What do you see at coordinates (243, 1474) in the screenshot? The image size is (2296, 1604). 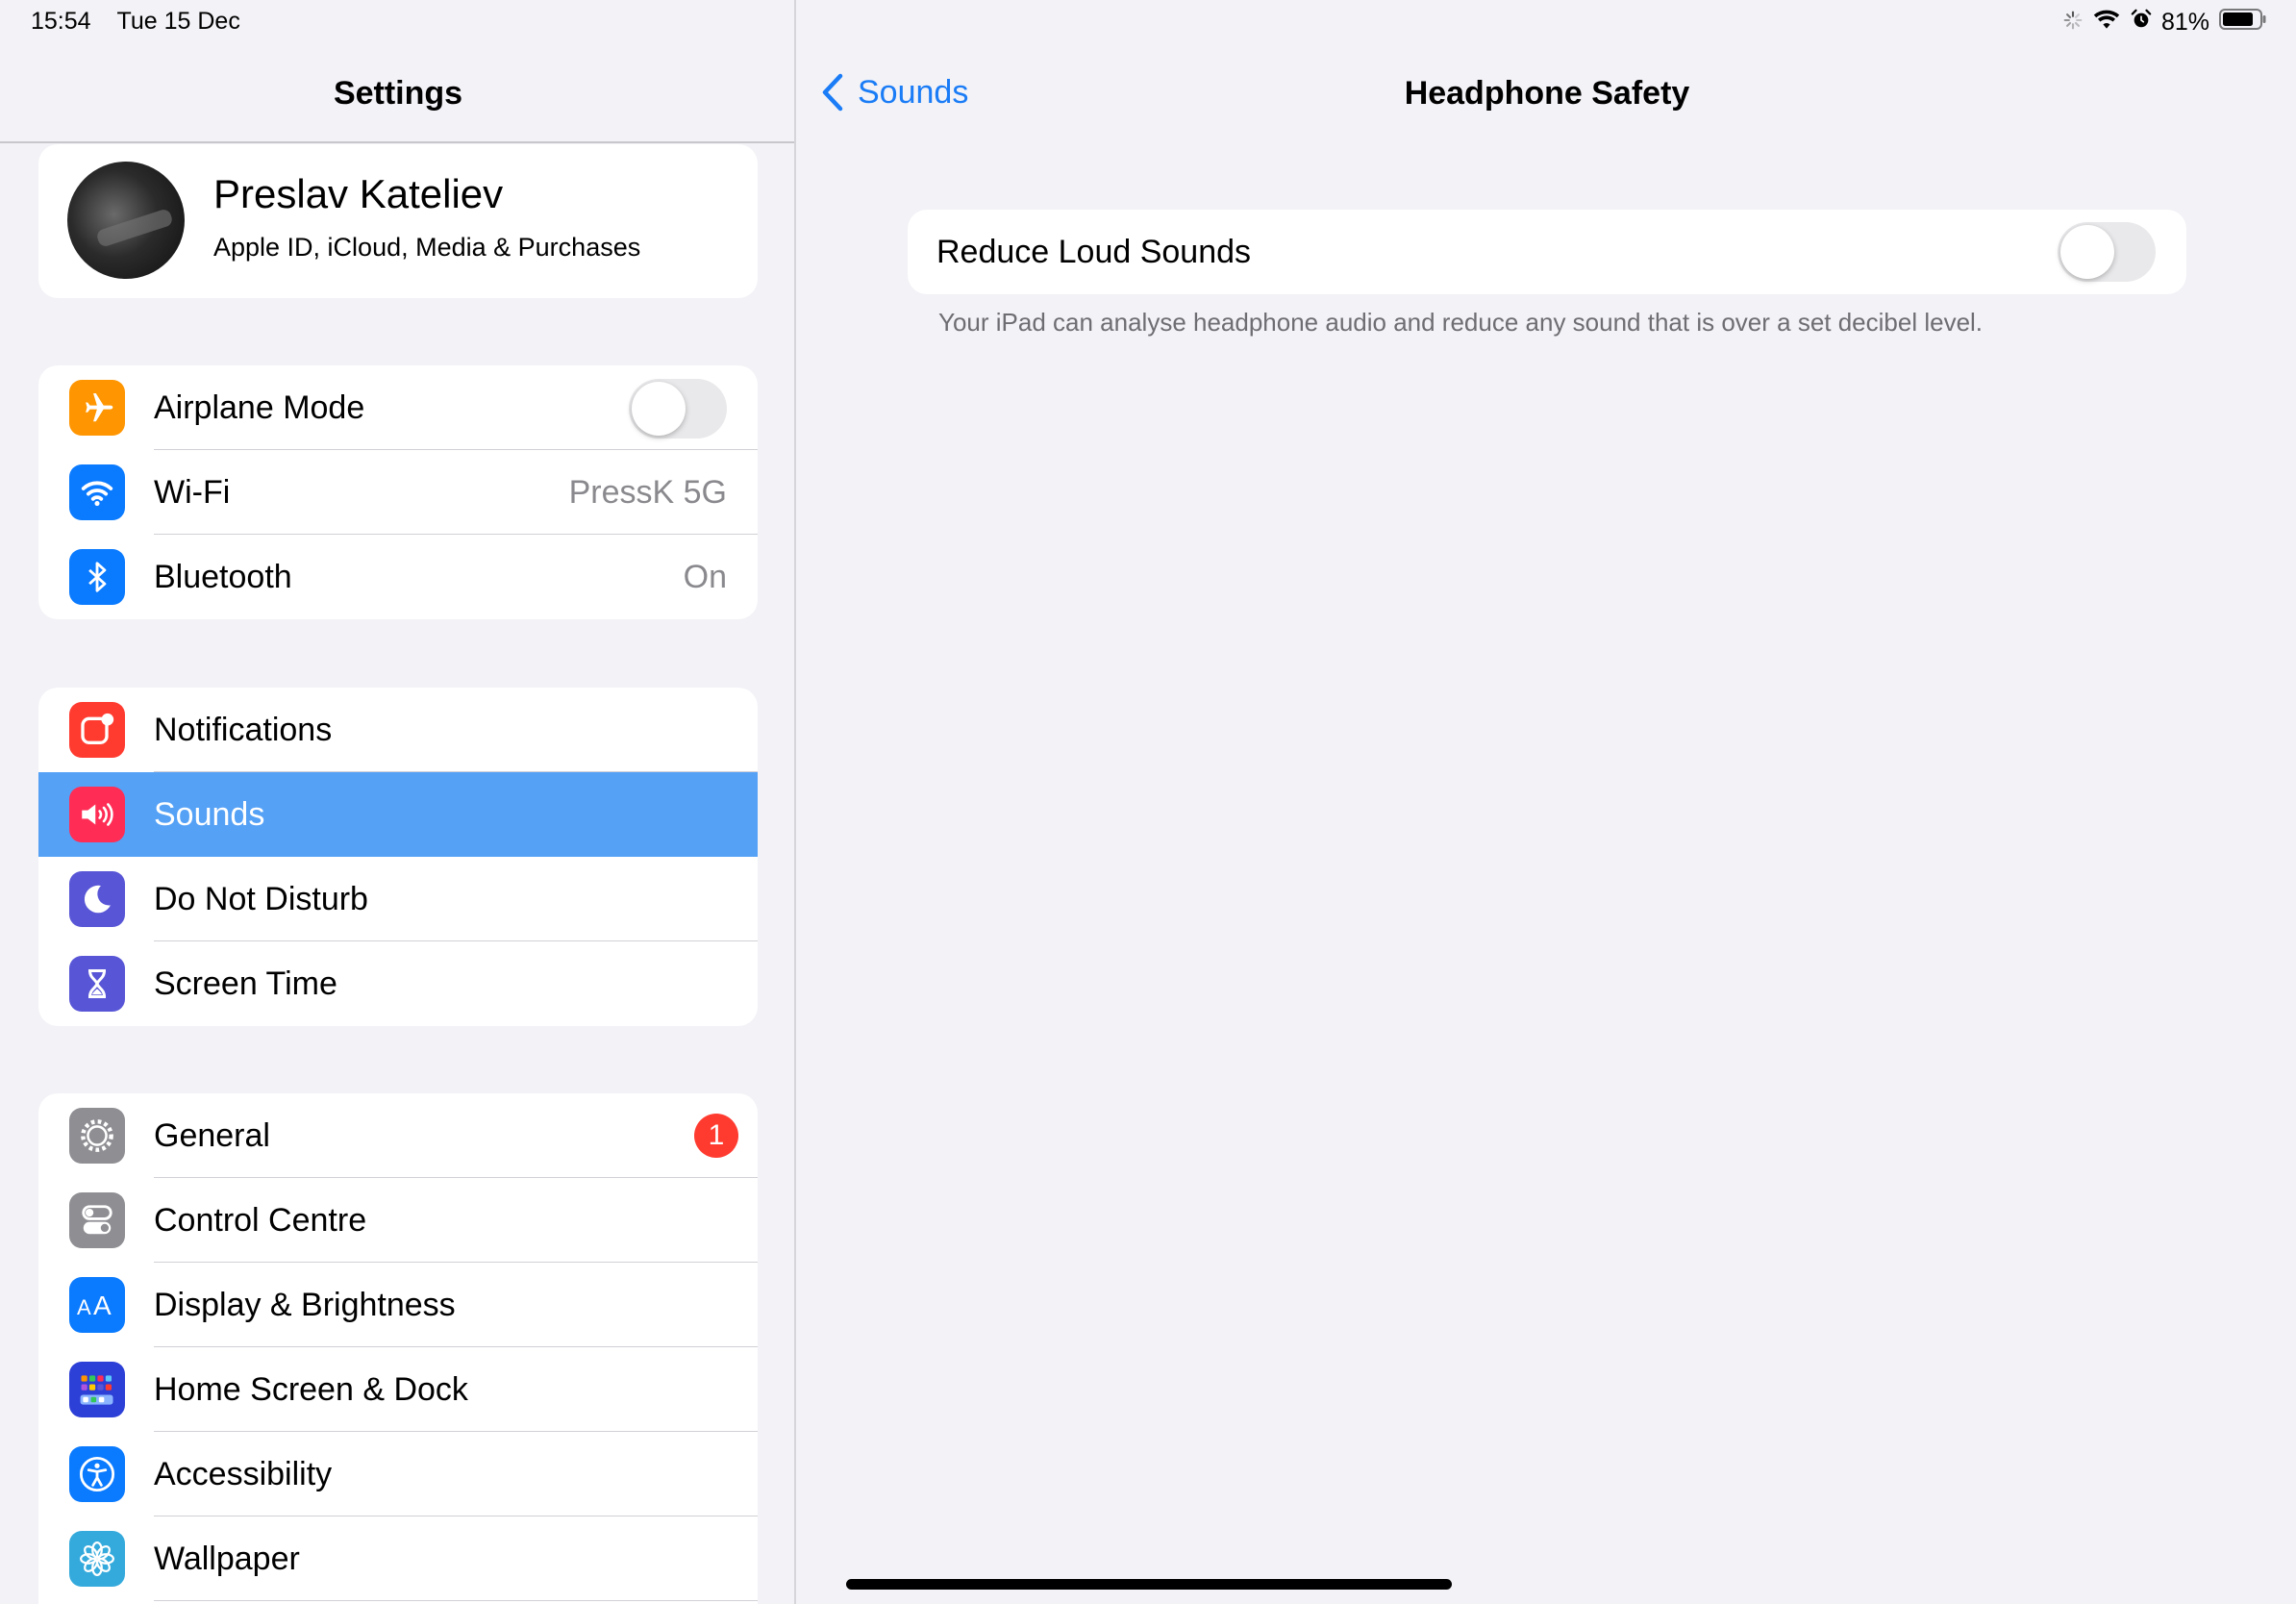 I see `sidebar-item-label: Accessibility` at bounding box center [243, 1474].